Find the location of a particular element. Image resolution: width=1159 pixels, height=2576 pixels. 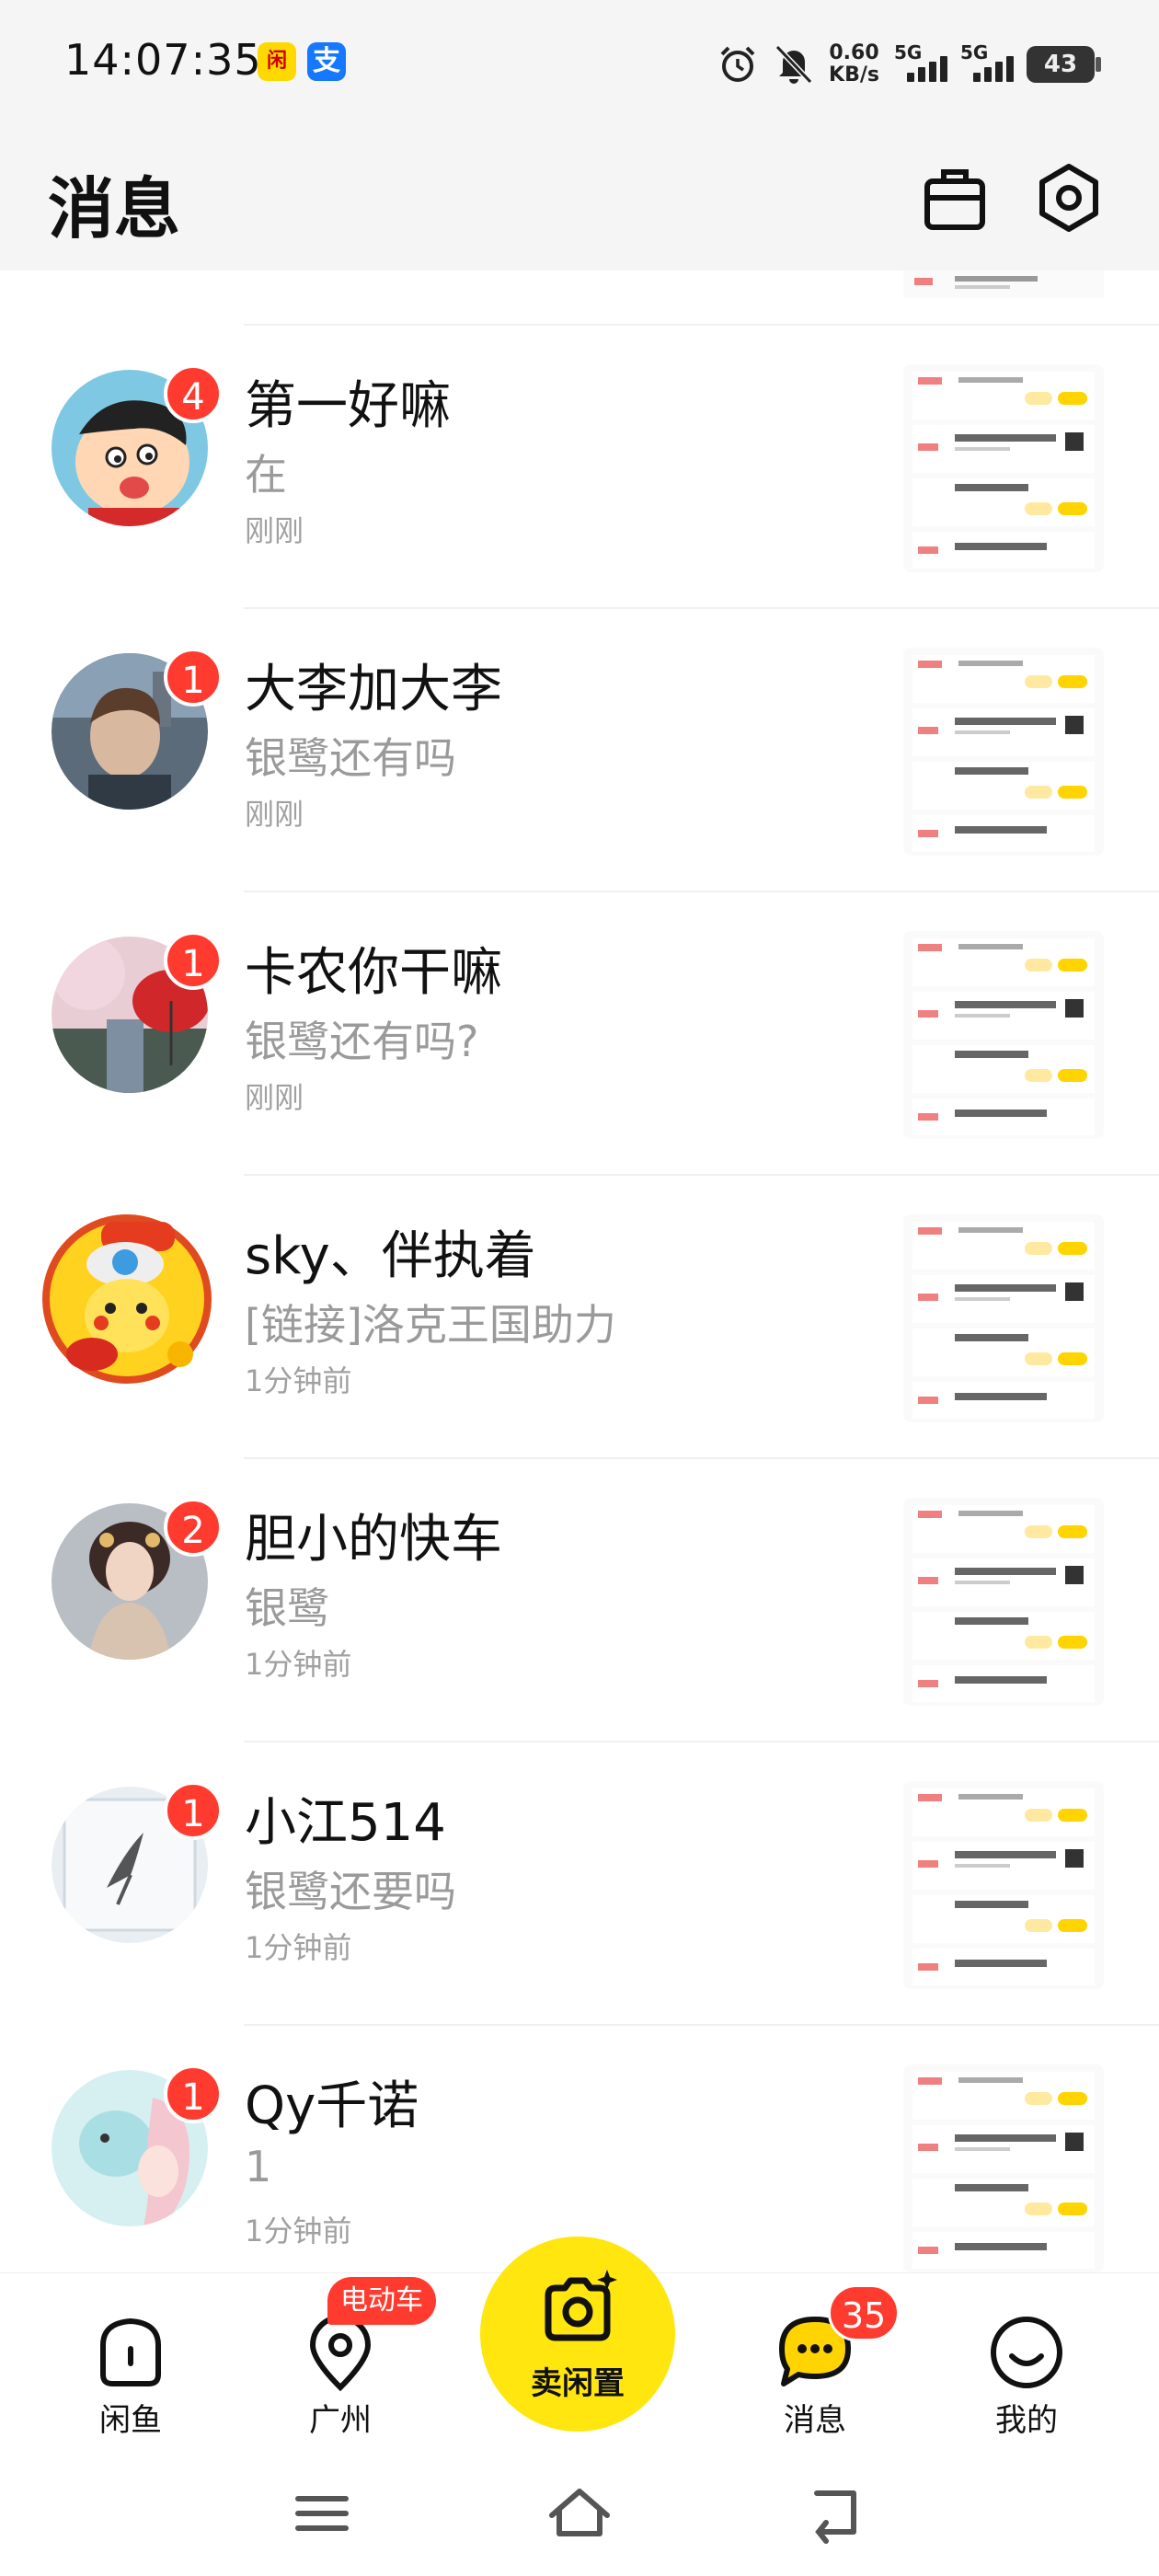

contact-name: 小江514 is located at coordinates (345, 1823).